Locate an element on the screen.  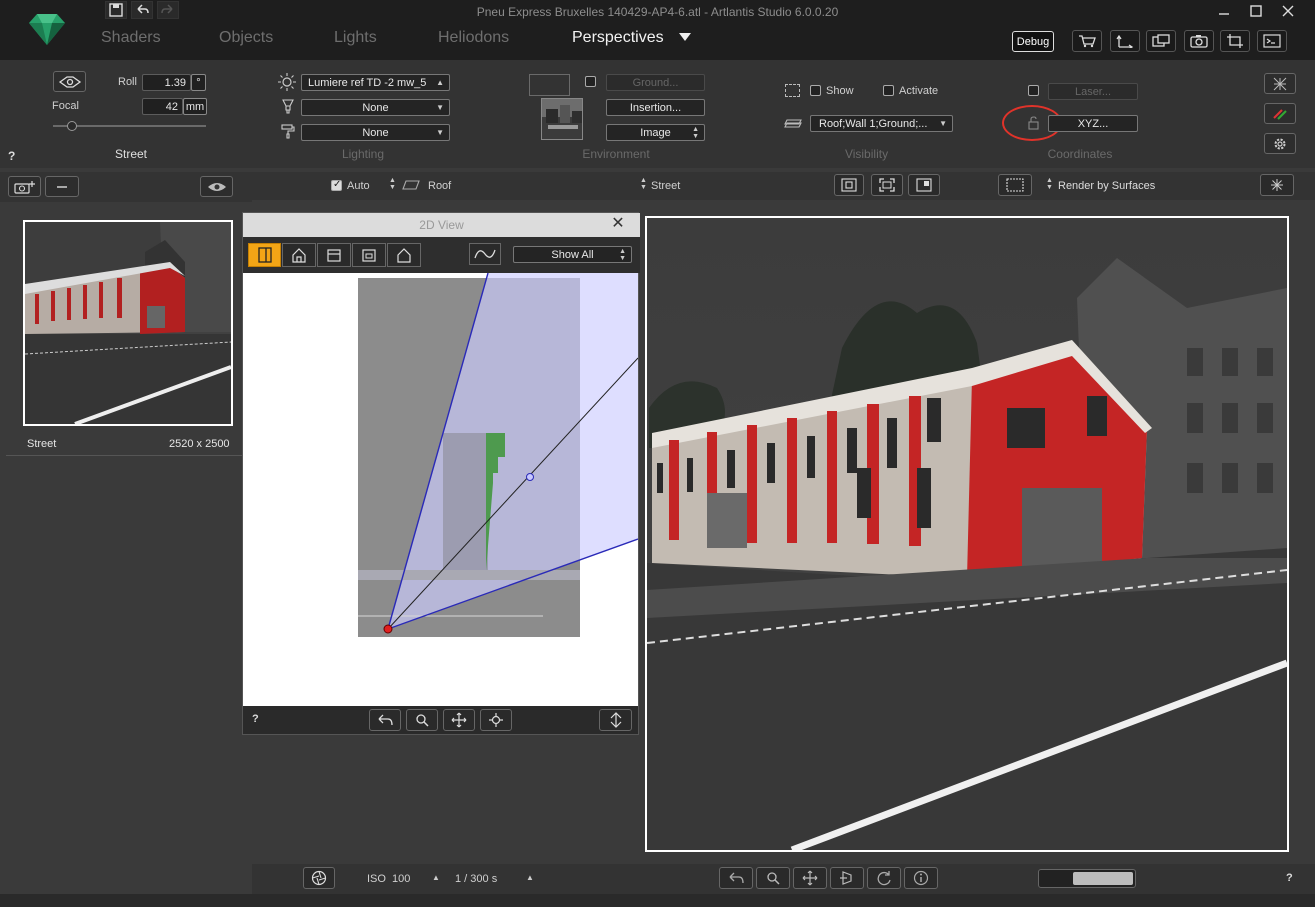
tab-objects: Objects is located at coordinates (246, 38).